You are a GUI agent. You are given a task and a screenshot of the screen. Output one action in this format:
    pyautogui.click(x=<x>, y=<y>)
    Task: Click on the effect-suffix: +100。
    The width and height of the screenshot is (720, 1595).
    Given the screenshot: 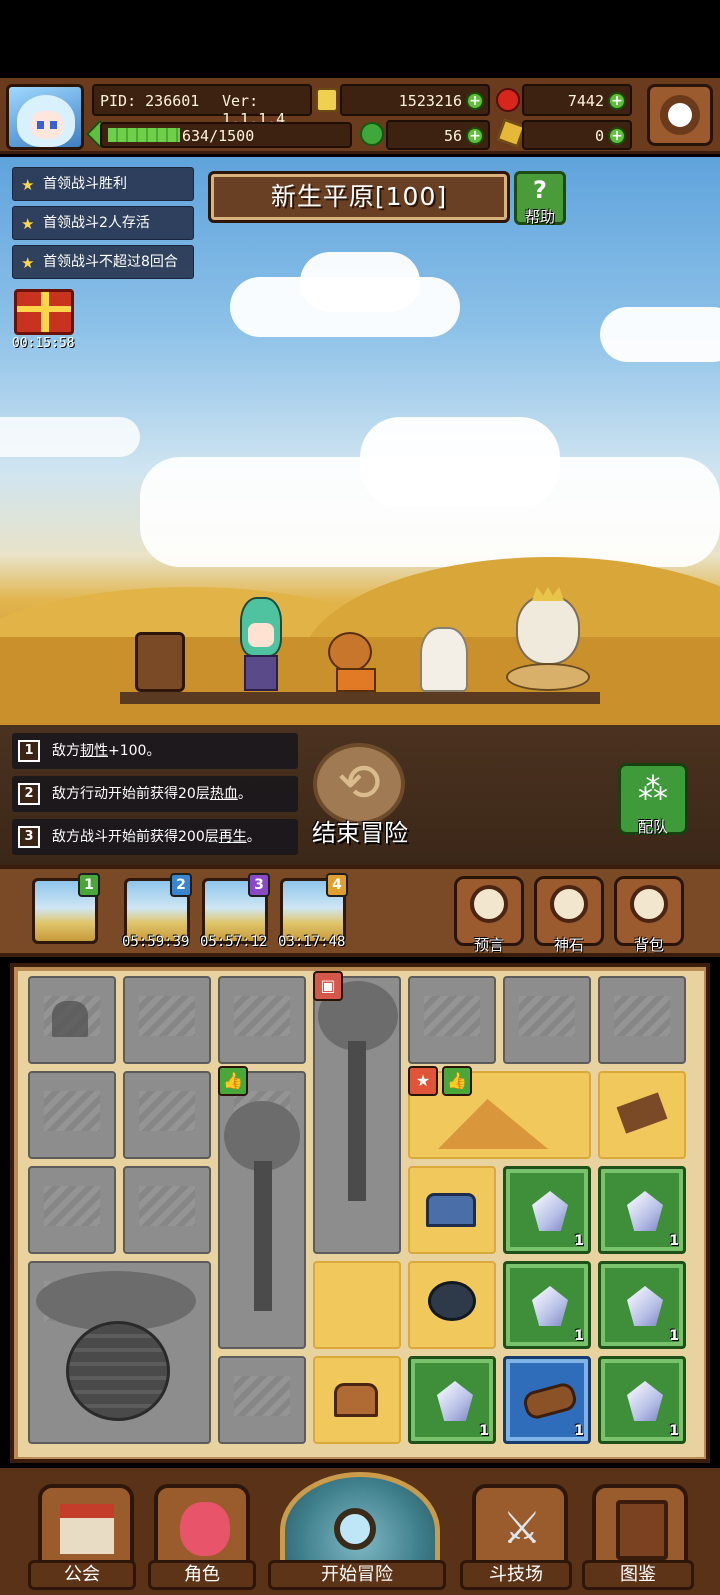 What is the action you would take?
    pyautogui.click(x=134, y=751)
    